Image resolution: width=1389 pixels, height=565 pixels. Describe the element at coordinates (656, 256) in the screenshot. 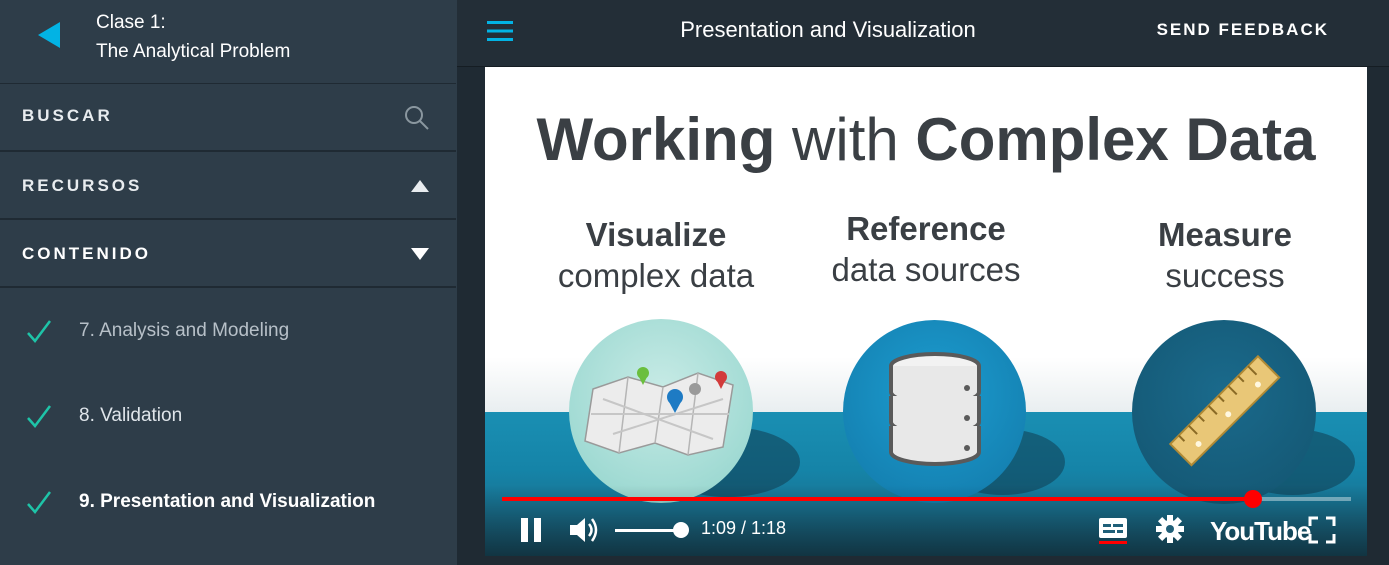

I see `slide-column-visualize: Visualize complex data` at that location.